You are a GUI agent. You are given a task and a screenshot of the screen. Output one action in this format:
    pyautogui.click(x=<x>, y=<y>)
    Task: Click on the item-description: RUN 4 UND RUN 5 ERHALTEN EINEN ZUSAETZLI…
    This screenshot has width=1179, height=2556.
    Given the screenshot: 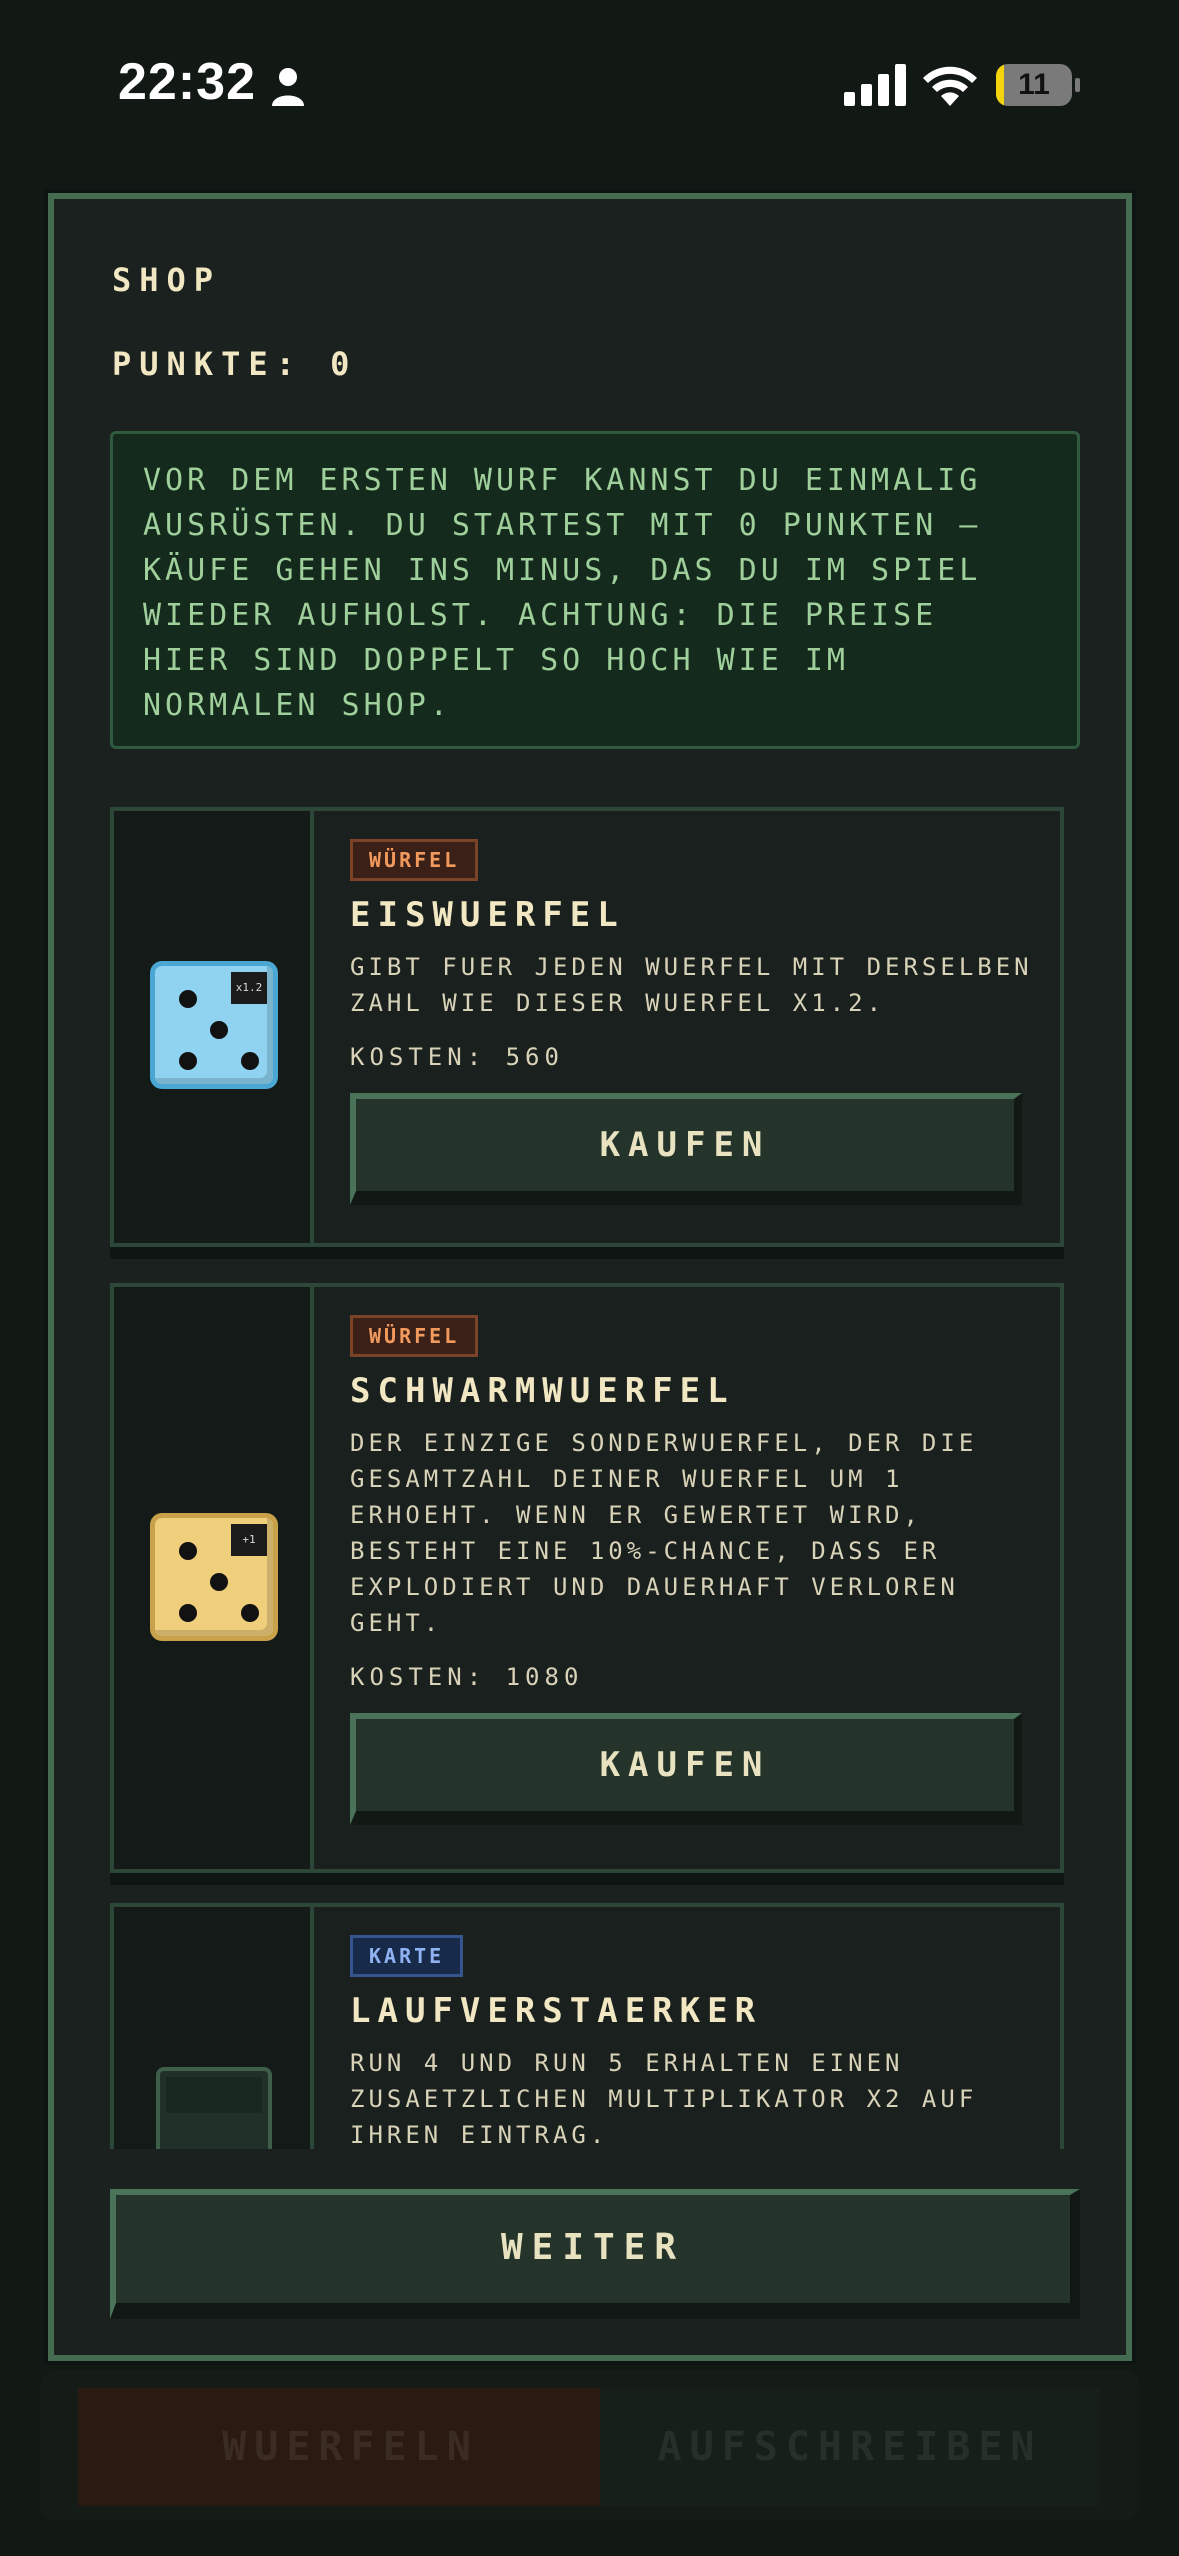 What is the action you would take?
    pyautogui.click(x=664, y=2099)
    